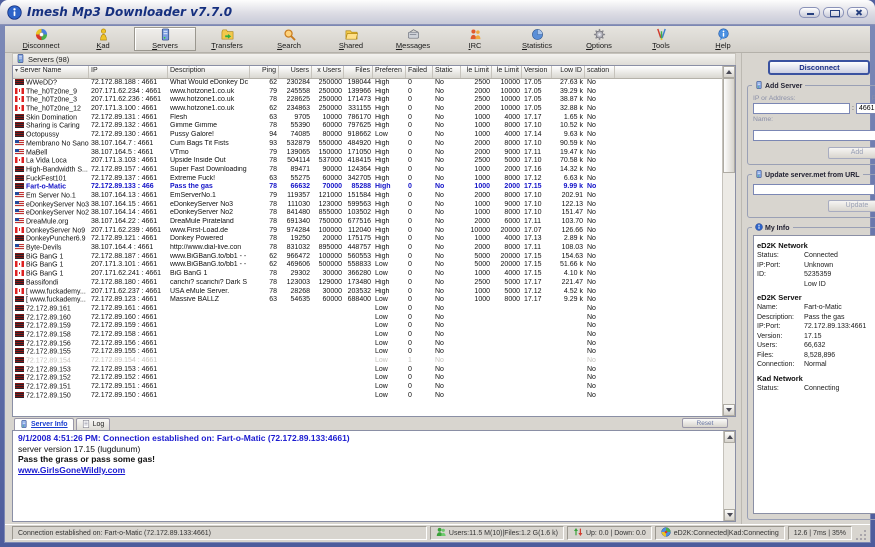 The image size is (875, 547). Describe the element at coordinates (729, 72) in the screenshot. I see `scroll-up-icon` at that location.